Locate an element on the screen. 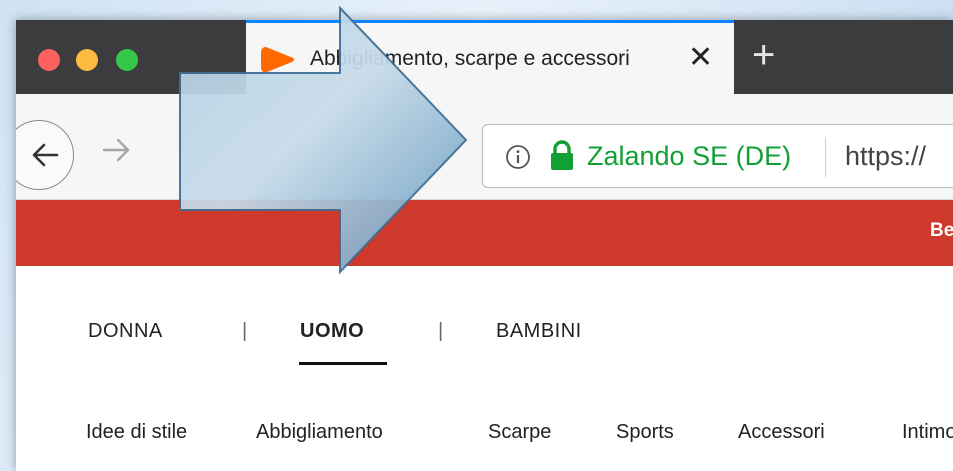 This screenshot has width=953, height=471. back-button is located at coordinates (45, 155).